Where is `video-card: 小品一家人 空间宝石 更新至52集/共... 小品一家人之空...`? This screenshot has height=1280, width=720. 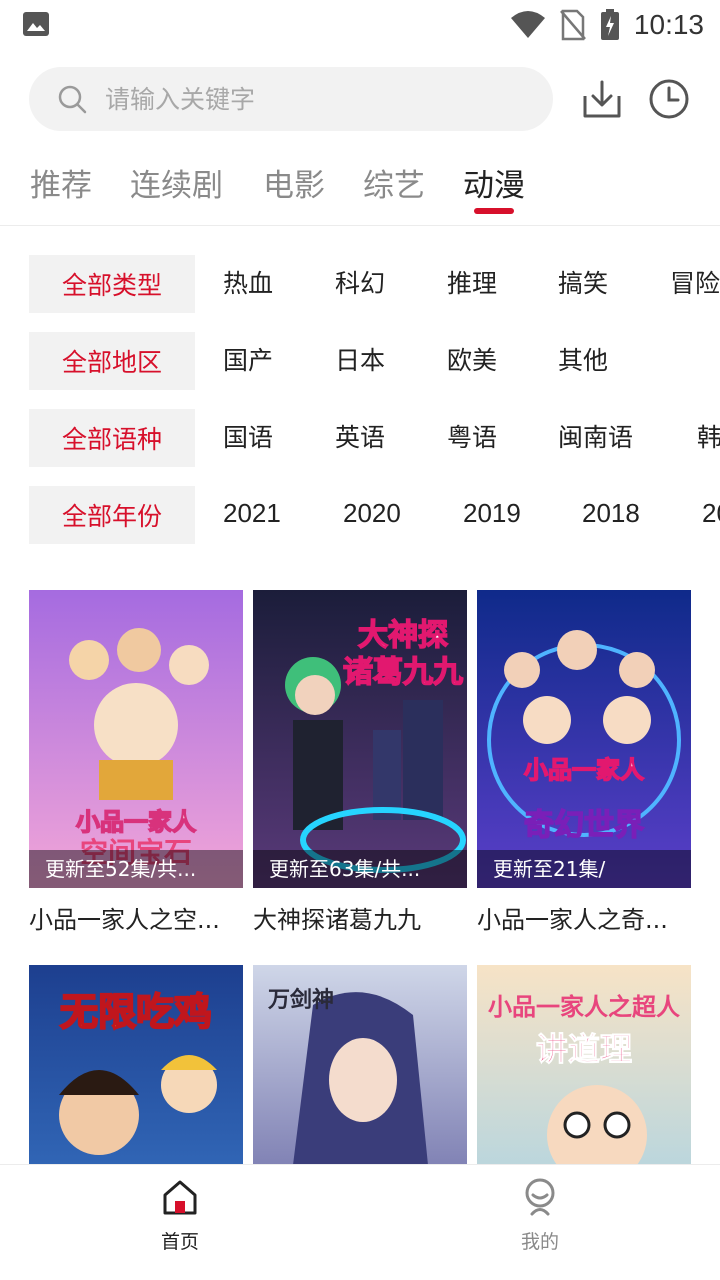
video-card: 小品一家人 空间宝石 更新至52集/共... 小品一家人之空... is located at coordinates (136, 762).